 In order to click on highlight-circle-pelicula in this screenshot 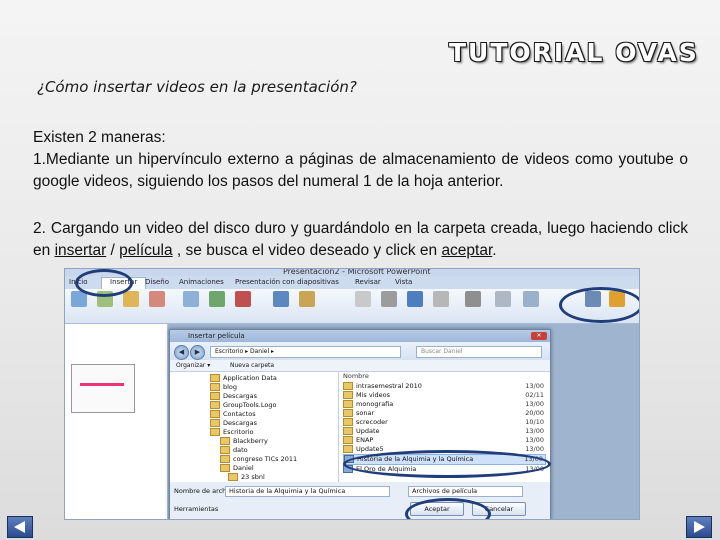, I will do `click(599, 305)`.